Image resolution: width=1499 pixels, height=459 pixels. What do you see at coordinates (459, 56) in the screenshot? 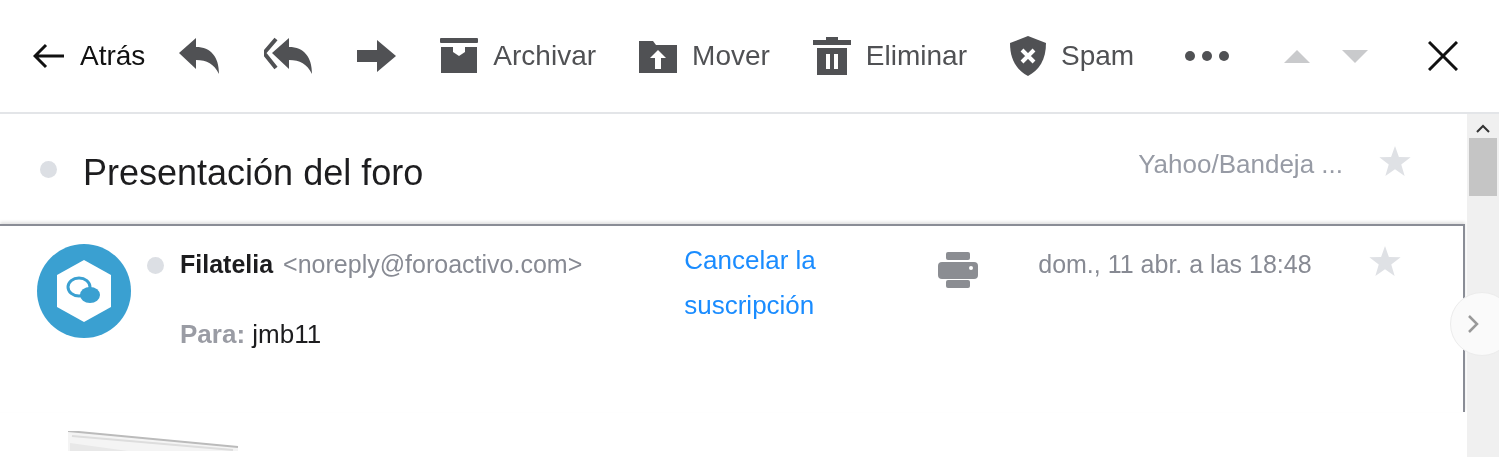
I see `archive-box-icon` at bounding box center [459, 56].